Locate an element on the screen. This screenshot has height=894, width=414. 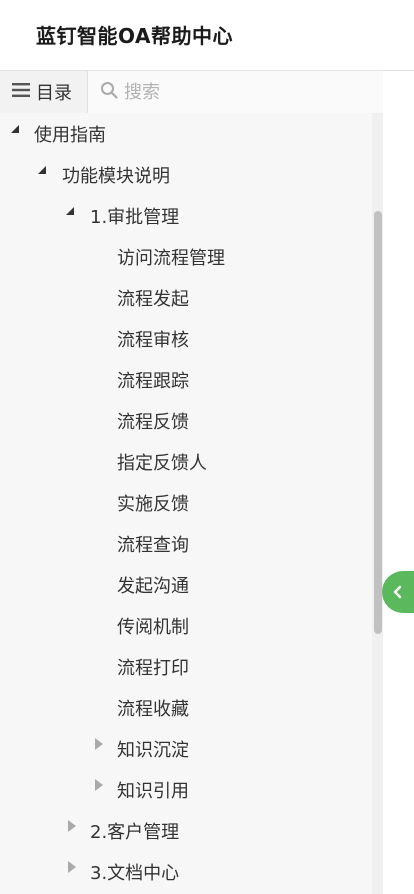
tree-item-label: 访问流程管理 is located at coordinates (171, 258).